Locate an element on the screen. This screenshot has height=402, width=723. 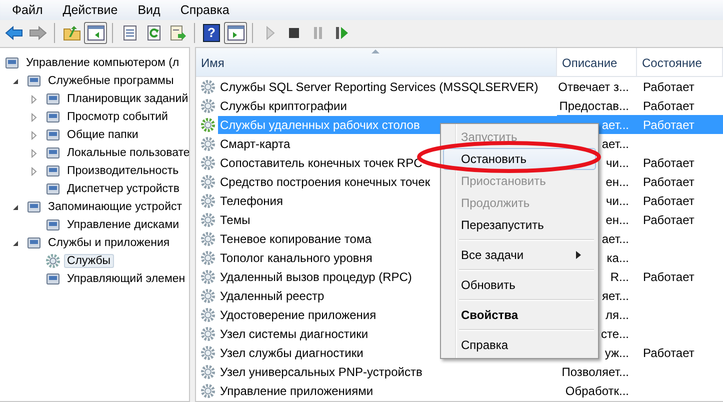
menu-item: Действие is located at coordinates (90, 10).